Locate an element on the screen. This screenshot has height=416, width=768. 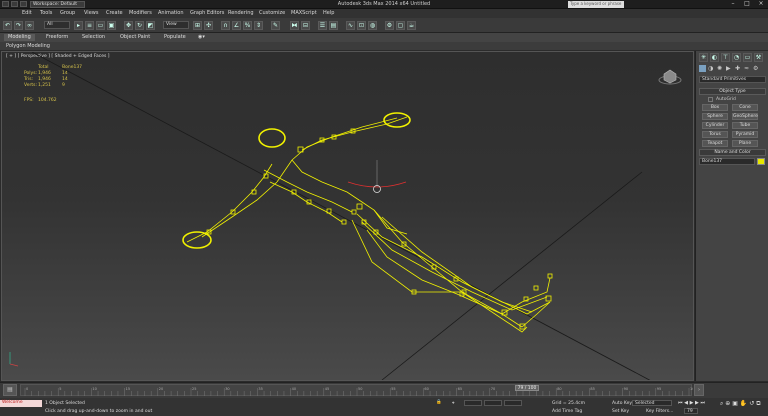
box-button: Box is located at coordinates (715, 107).